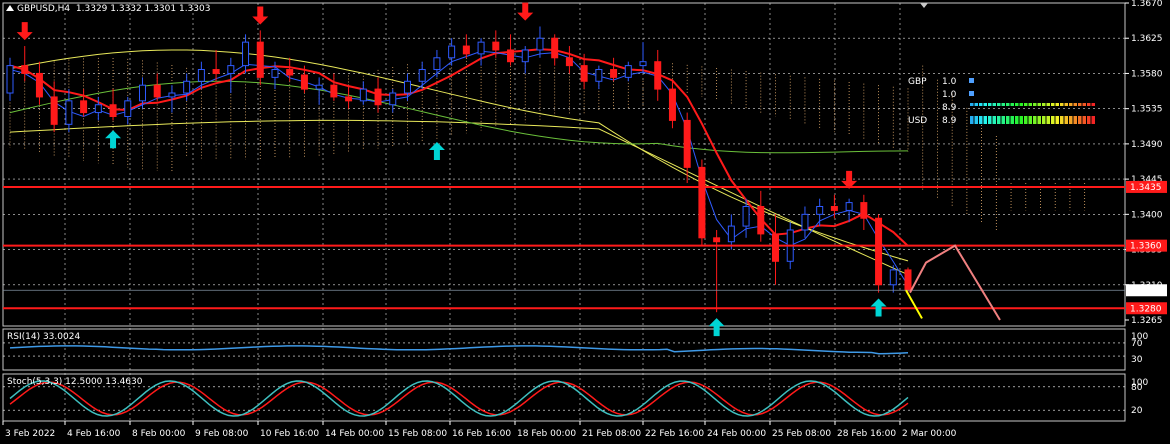 This screenshot has width=1170, height=444. I want to click on time-label: 2 Mar 00:00, so click(929, 434).